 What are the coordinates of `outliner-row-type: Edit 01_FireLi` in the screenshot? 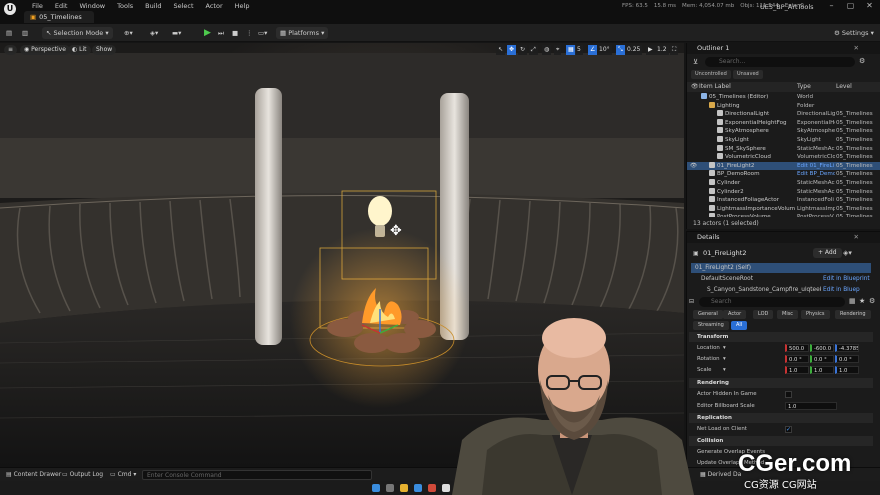 It's located at (816, 166).